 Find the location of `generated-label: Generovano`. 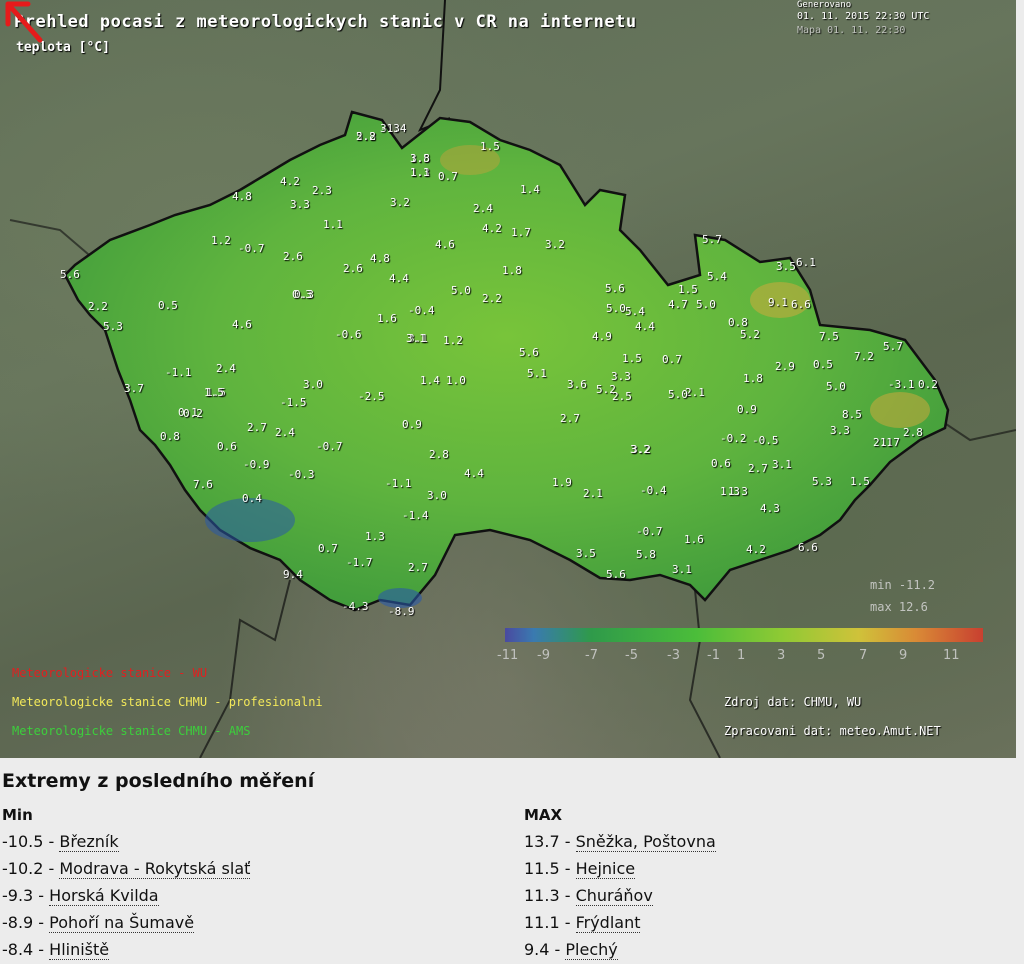

generated-label: Generovano is located at coordinates (824, 5).